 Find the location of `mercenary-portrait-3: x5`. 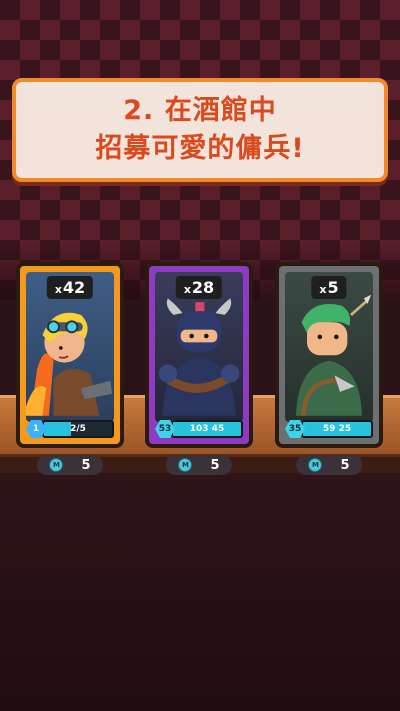

mercenary-portrait-3: x5 is located at coordinates (329, 347).